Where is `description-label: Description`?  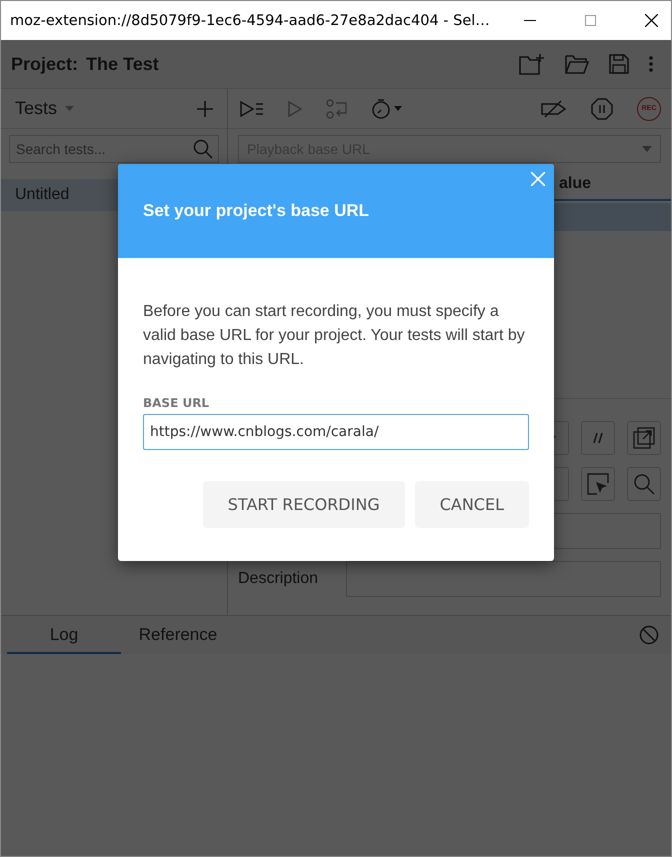 description-label: Description is located at coordinates (278, 579).